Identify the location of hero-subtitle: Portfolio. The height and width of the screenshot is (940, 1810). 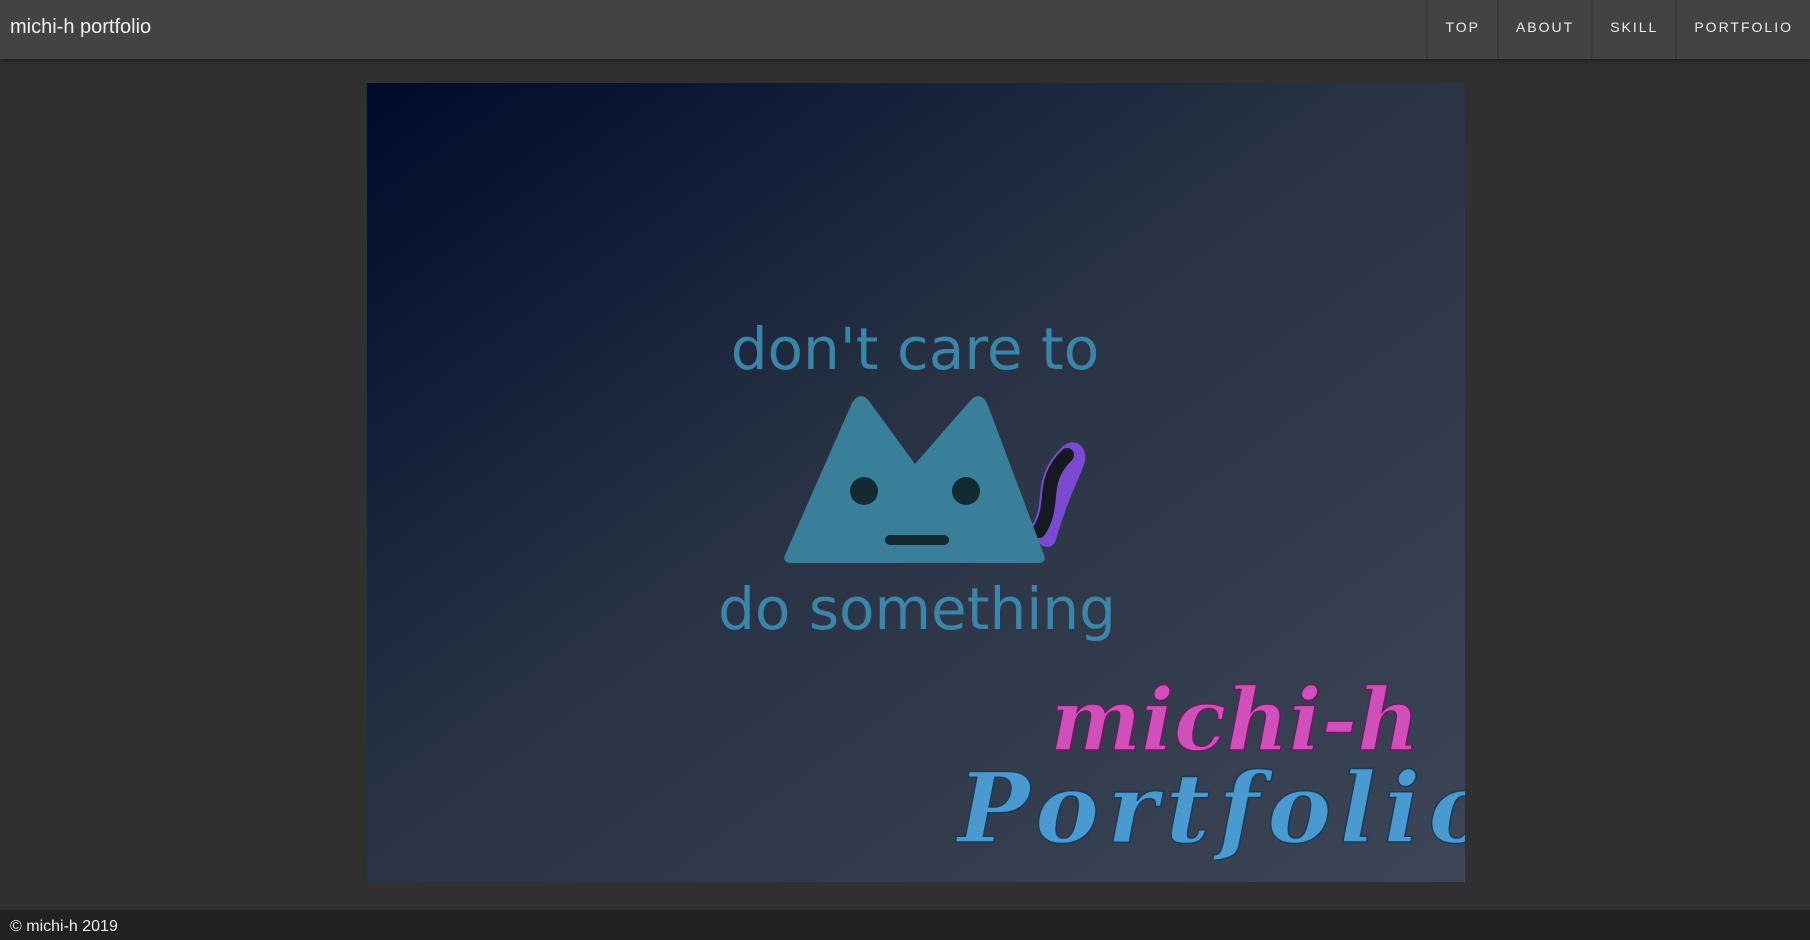
(1210, 808).